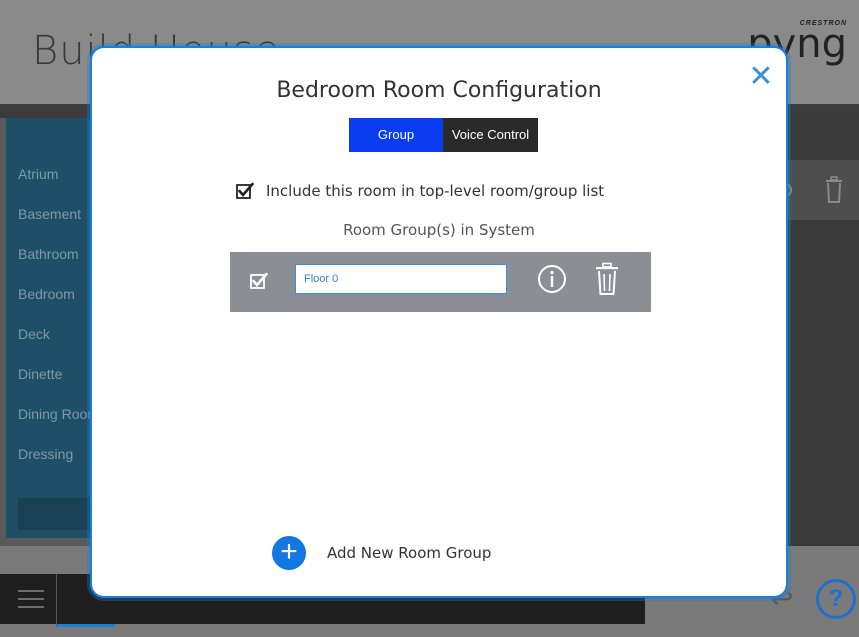  Describe the element at coordinates (552, 279) in the screenshot. I see `info-icon` at that location.